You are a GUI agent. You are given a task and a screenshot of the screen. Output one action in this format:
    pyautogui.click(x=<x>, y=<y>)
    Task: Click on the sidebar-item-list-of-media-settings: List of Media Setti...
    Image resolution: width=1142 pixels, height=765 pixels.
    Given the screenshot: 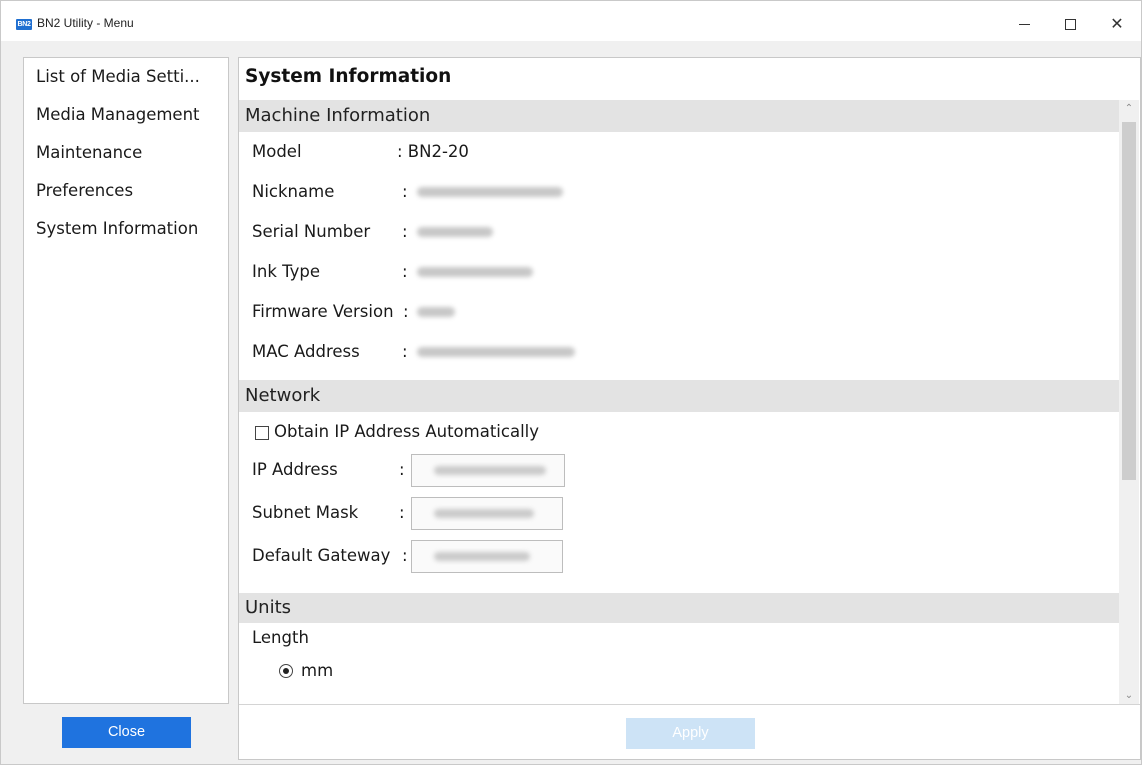 What is the action you would take?
    pyautogui.click(x=126, y=77)
    